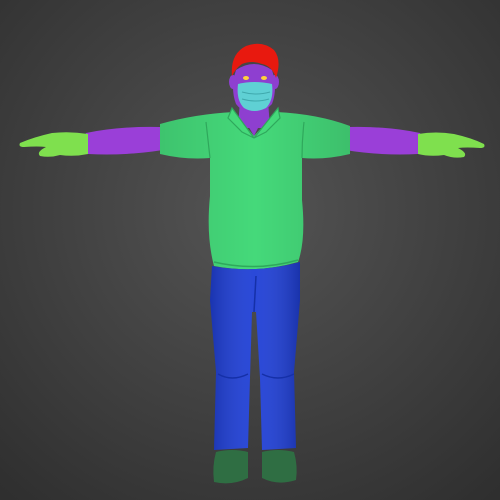 The image size is (500, 500). Describe the element at coordinates (123, 140) in the screenshot. I see `left-sleeve-arm` at that location.